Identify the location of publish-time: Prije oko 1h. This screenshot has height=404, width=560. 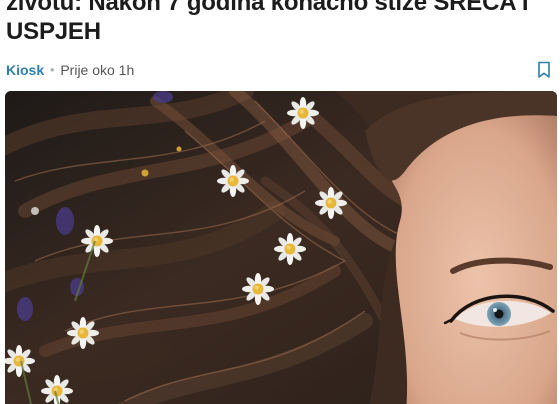
(97, 70).